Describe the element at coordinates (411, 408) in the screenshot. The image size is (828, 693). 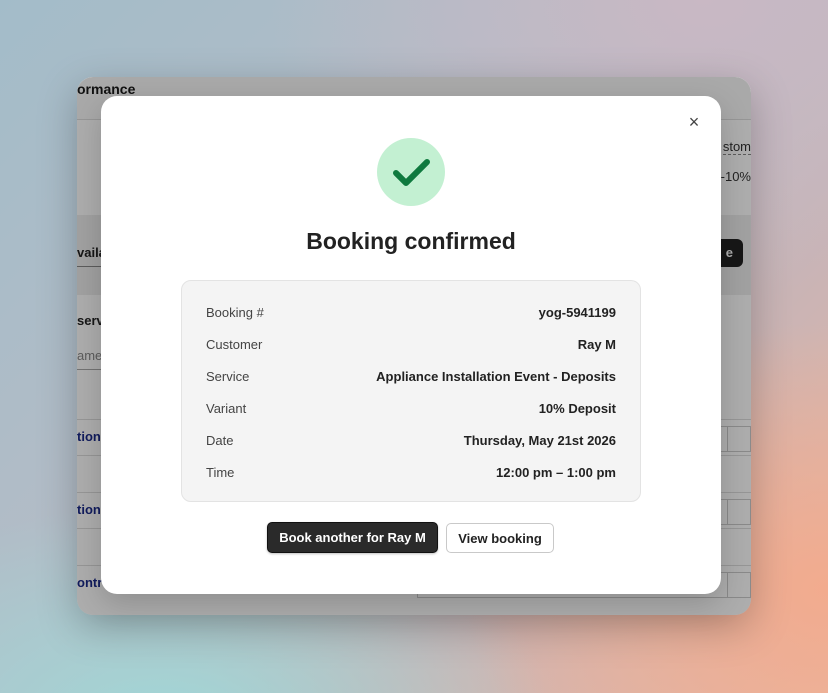
I see `detail-row-variant: Variant 10% Deposit` at that location.